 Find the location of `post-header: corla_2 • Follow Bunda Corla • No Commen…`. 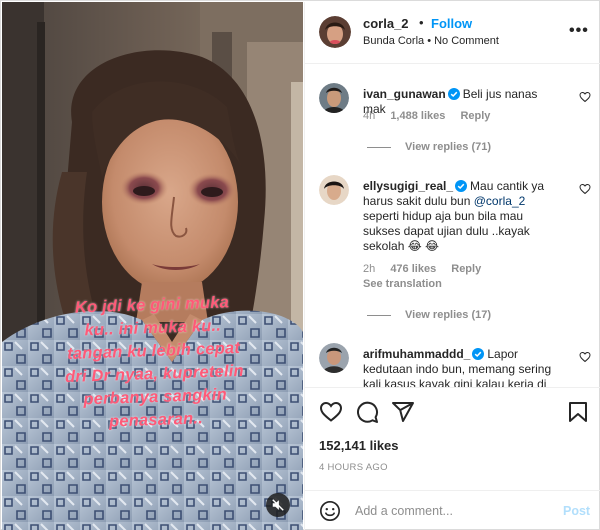

post-header: corla_2 • Follow Bunda Corla • No Commen… is located at coordinates (452, 33).